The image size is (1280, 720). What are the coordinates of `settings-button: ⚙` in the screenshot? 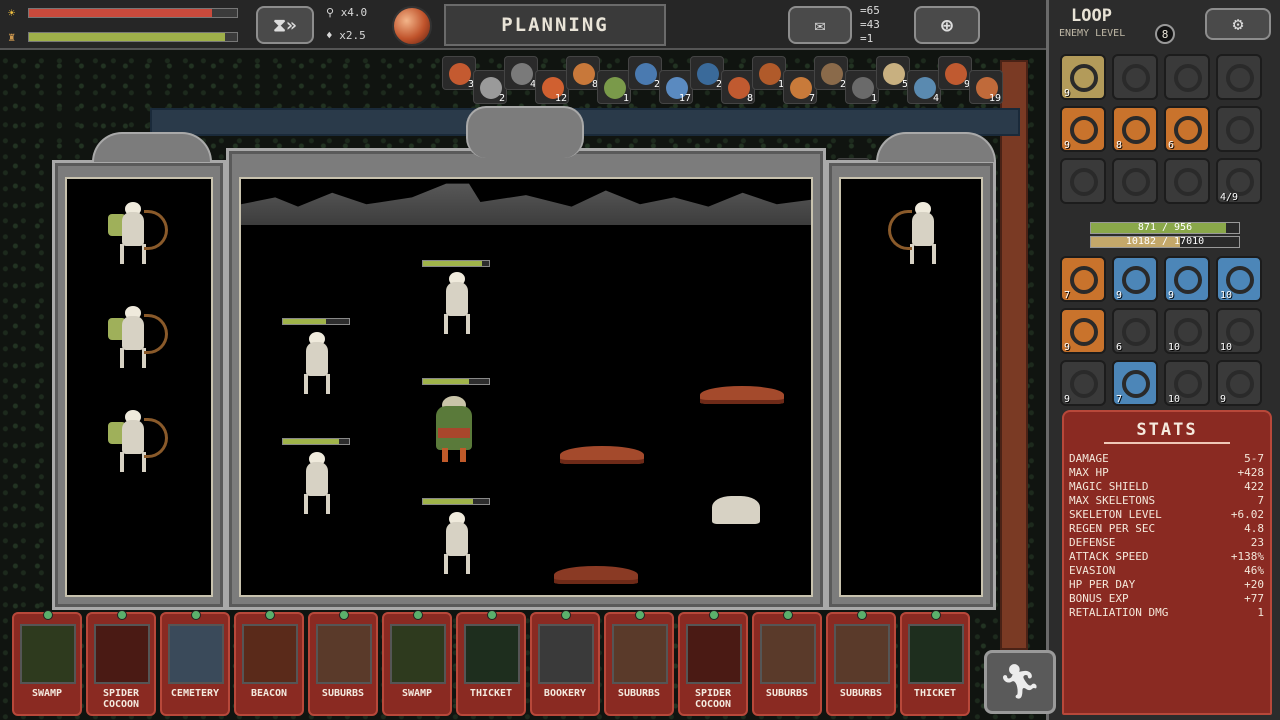 It's located at (1238, 24).